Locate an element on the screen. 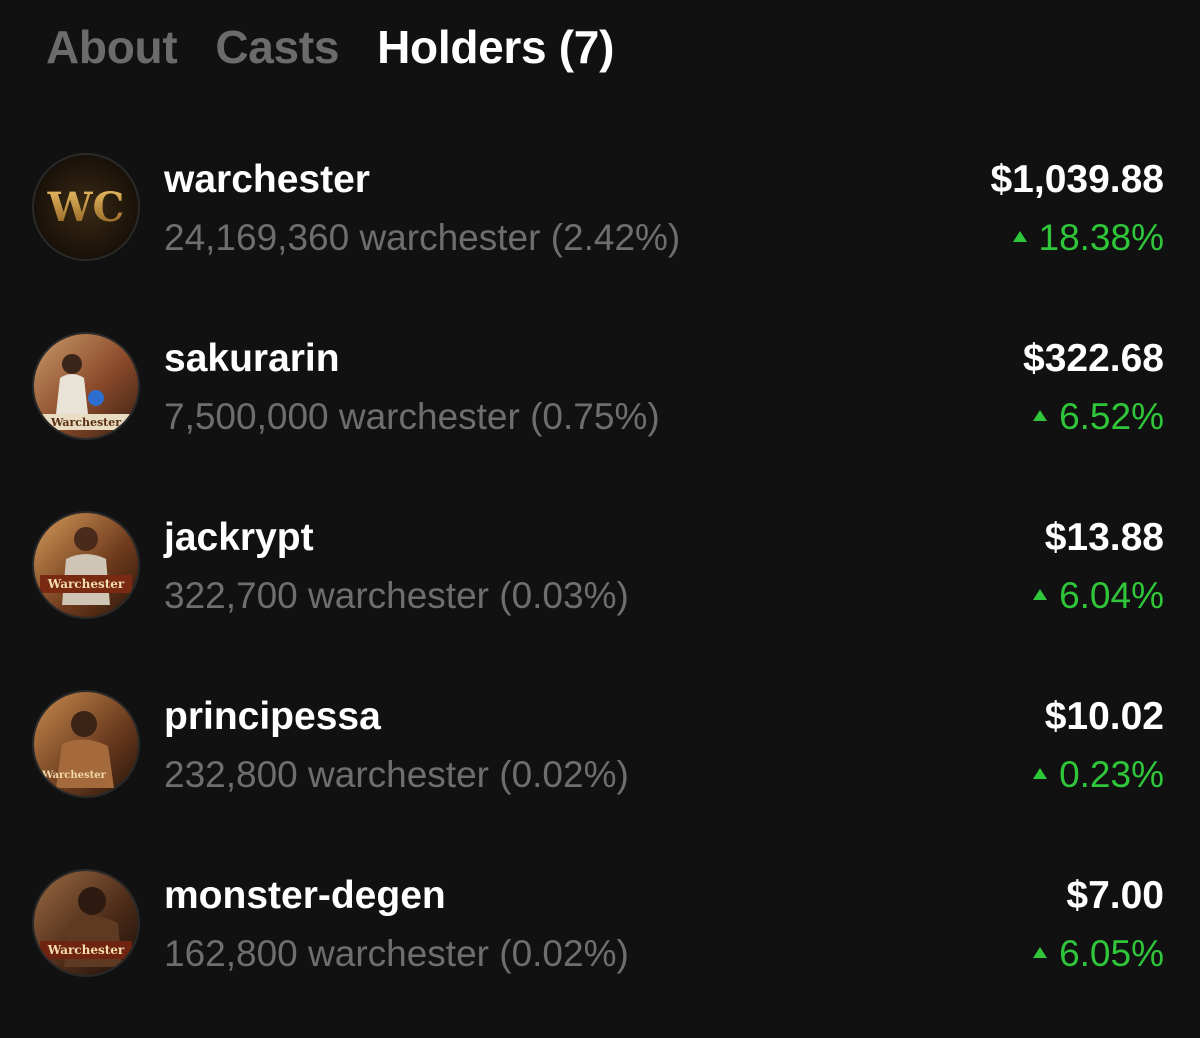 The height and width of the screenshot is (1038, 1200). holder-value: $13.88 is located at coordinates (1104, 537).